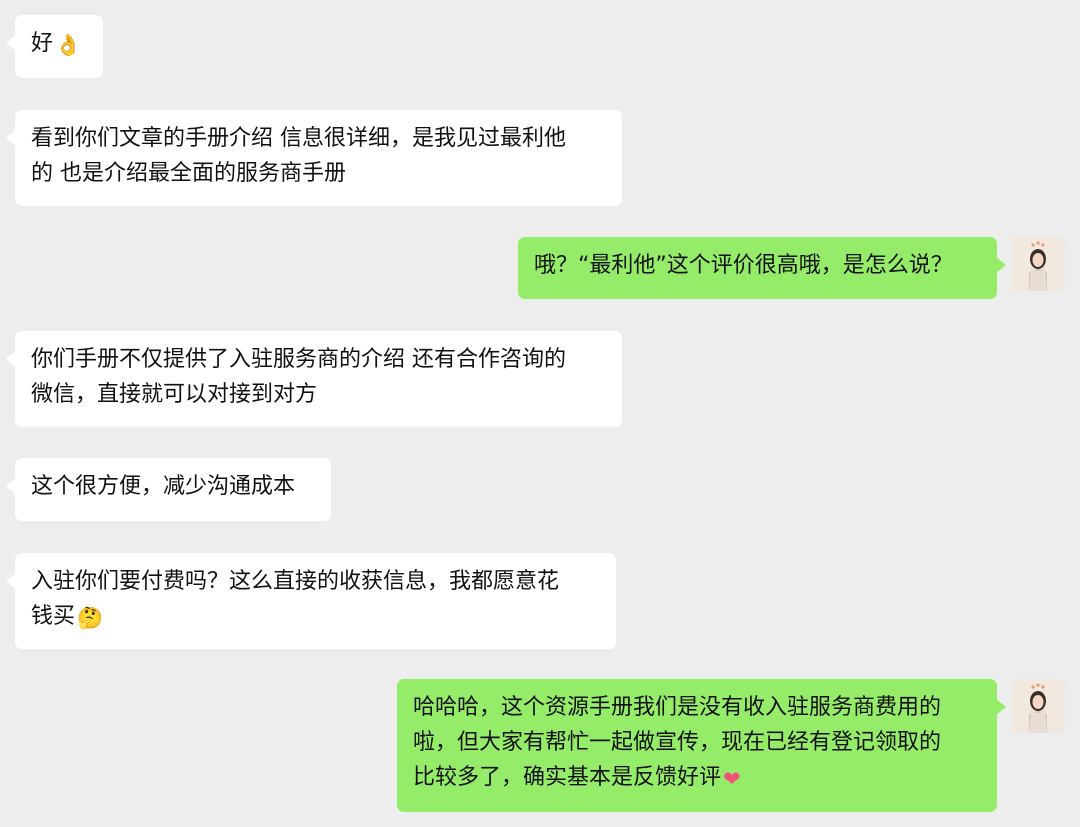 This screenshot has height=827, width=1080. Describe the element at coordinates (677, 742) in the screenshot. I see `message-text-line: 啦，但大家有帮忙一起做宣传，现在已经有登记领取的` at that location.